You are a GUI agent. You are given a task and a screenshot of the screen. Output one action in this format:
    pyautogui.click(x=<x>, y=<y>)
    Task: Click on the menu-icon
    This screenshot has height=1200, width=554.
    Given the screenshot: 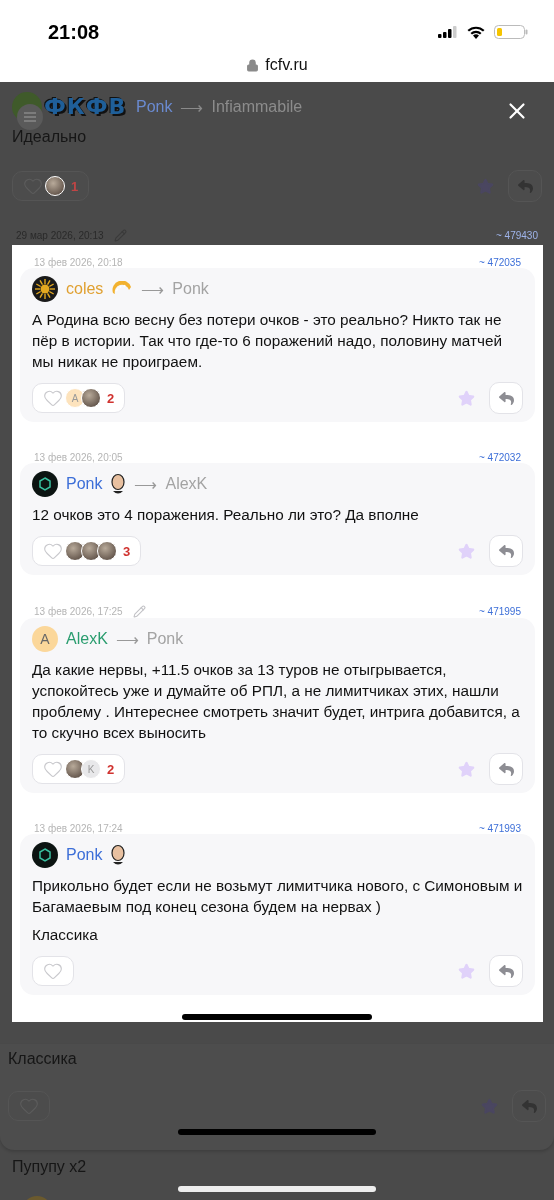 What is the action you would take?
    pyautogui.click(x=30, y=117)
    